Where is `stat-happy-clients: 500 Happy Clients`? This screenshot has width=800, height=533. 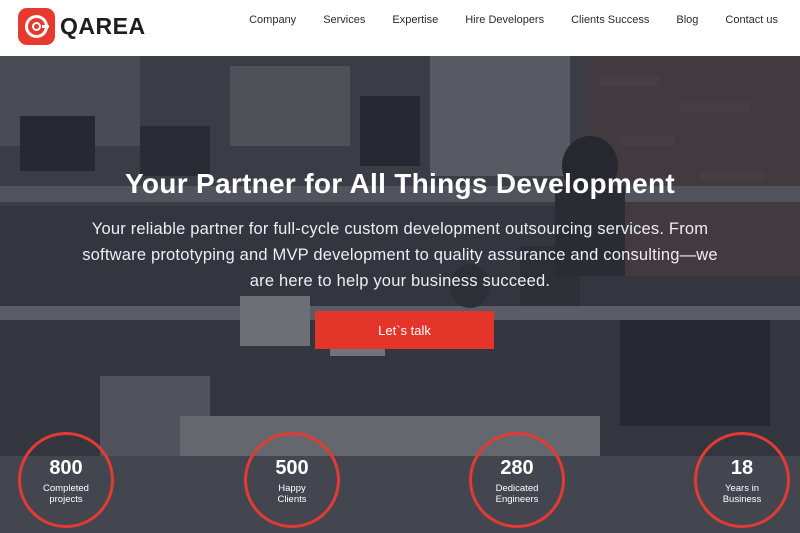
stat-happy-clients: 500 Happy Clients is located at coordinates (292, 480).